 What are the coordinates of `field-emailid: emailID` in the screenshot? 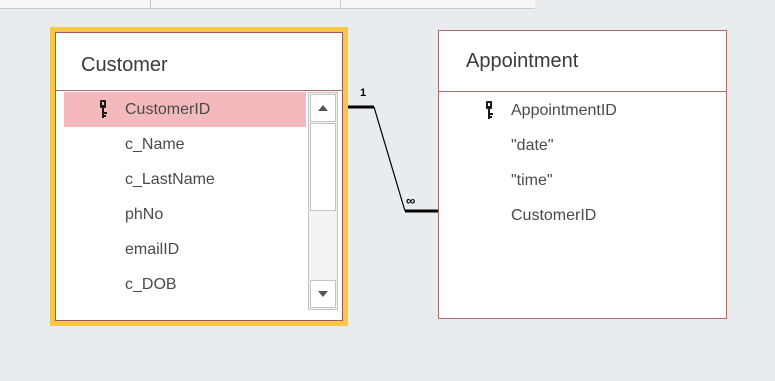 It's located at (185, 249).